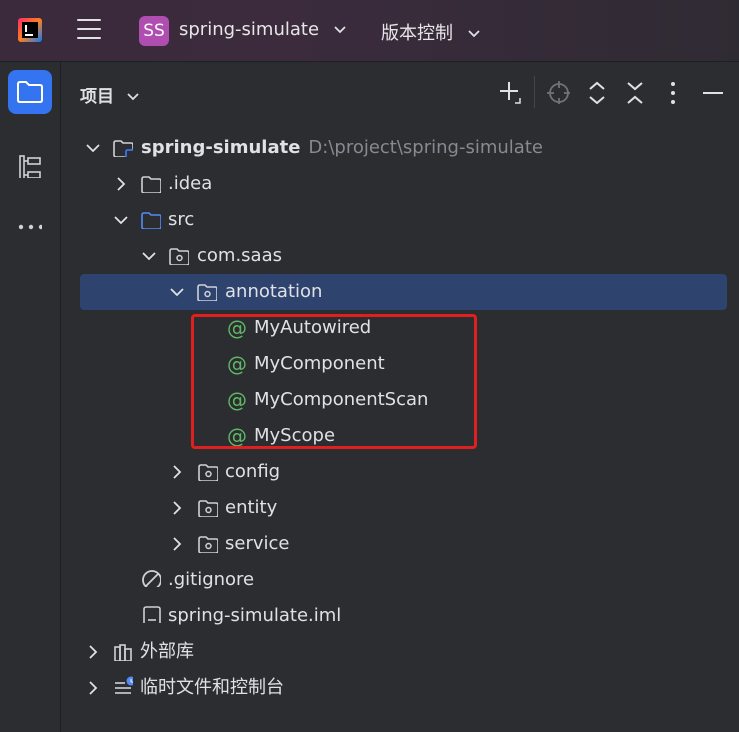 The width and height of the screenshot is (739, 732). What do you see at coordinates (190, 183) in the screenshot?
I see `idea-label: .idea` at bounding box center [190, 183].